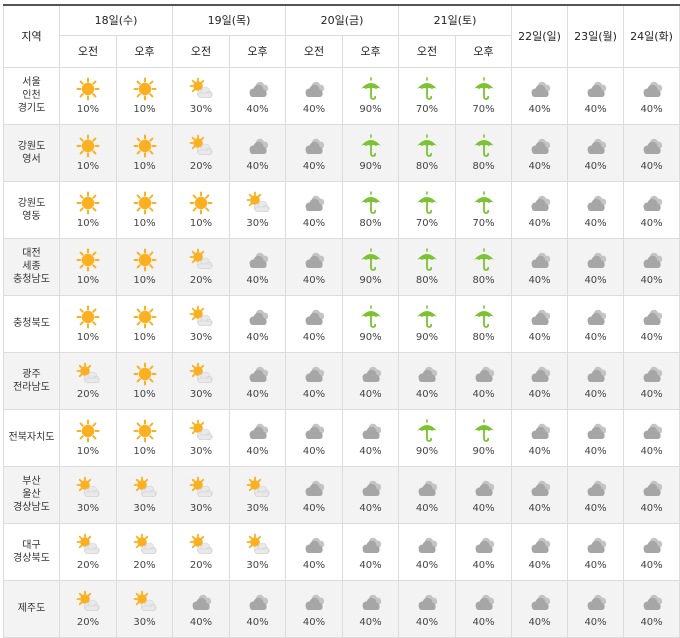 Image resolution: width=680 pixels, height=638 pixels. What do you see at coordinates (31, 481) in the screenshot?
I see `region-name: 부산` at bounding box center [31, 481].